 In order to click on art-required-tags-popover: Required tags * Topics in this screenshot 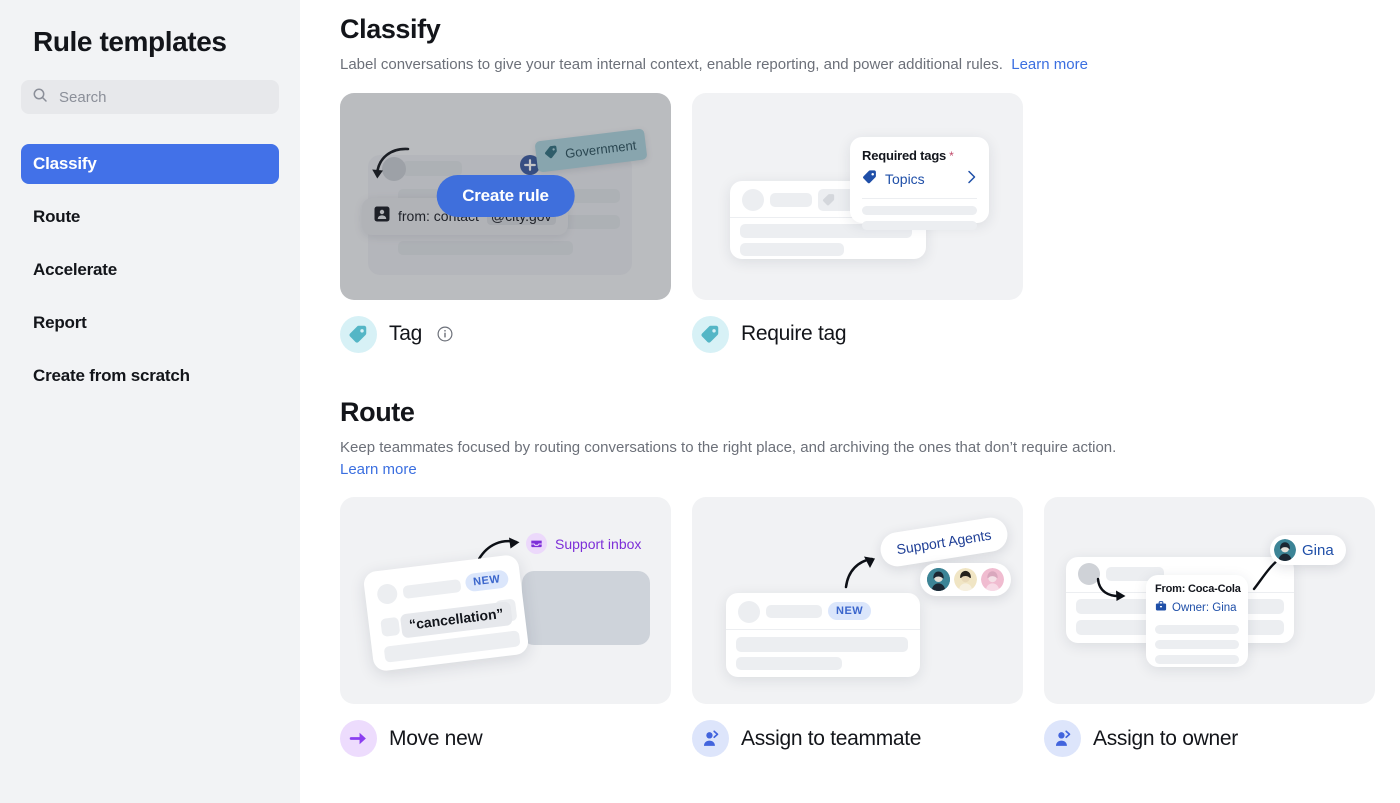, I will do `click(919, 183)`.